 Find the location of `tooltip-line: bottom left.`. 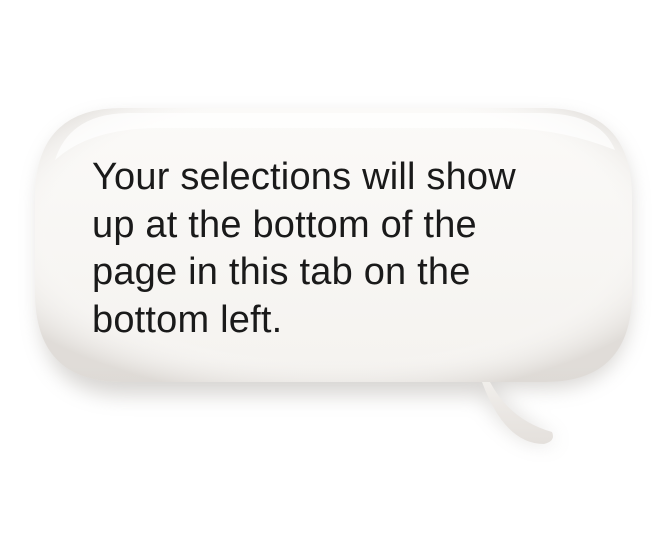

tooltip-line: bottom left. is located at coordinates (187, 319).